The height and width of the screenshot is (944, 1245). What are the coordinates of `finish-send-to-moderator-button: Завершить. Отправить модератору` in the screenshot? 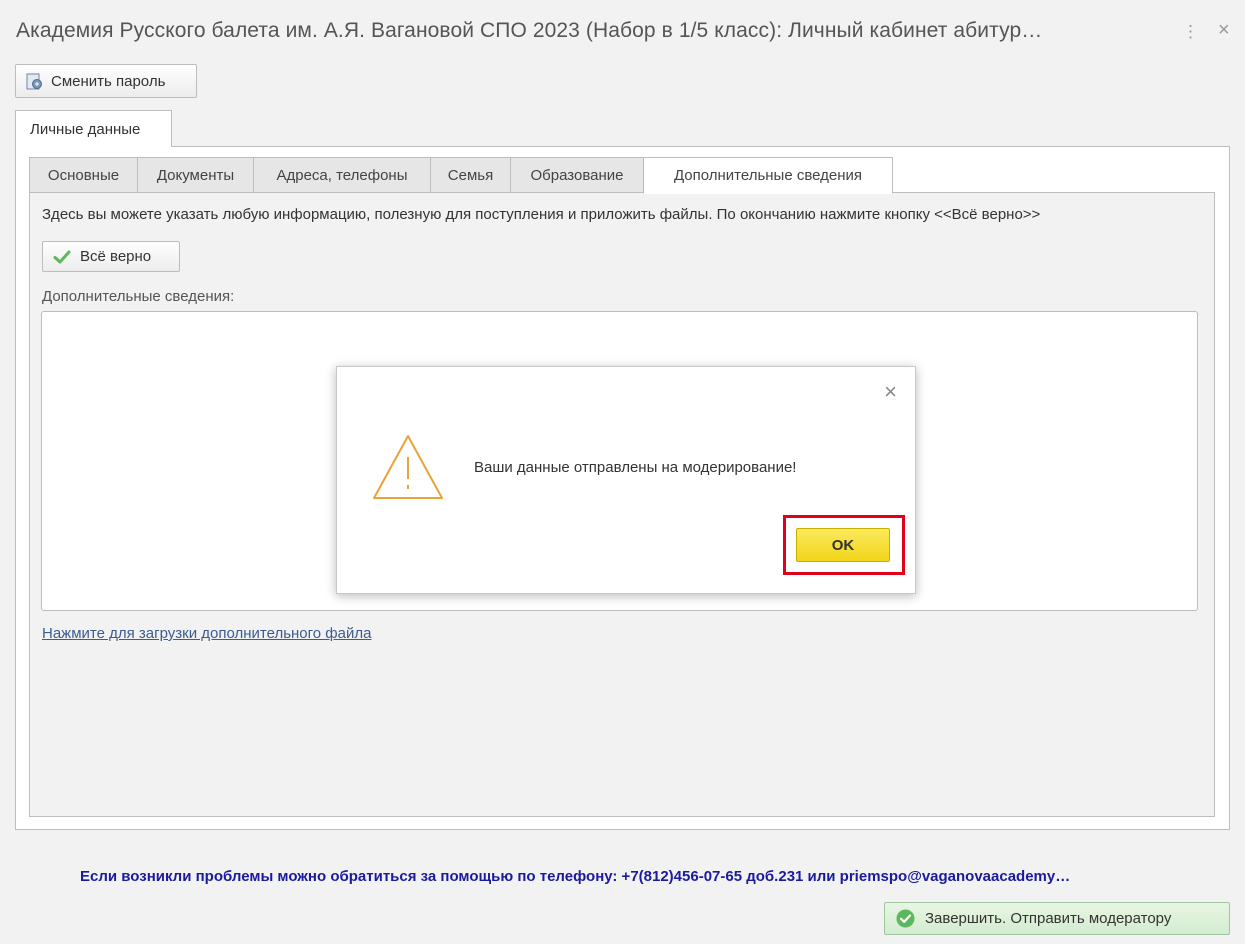 It's located at (1057, 918).